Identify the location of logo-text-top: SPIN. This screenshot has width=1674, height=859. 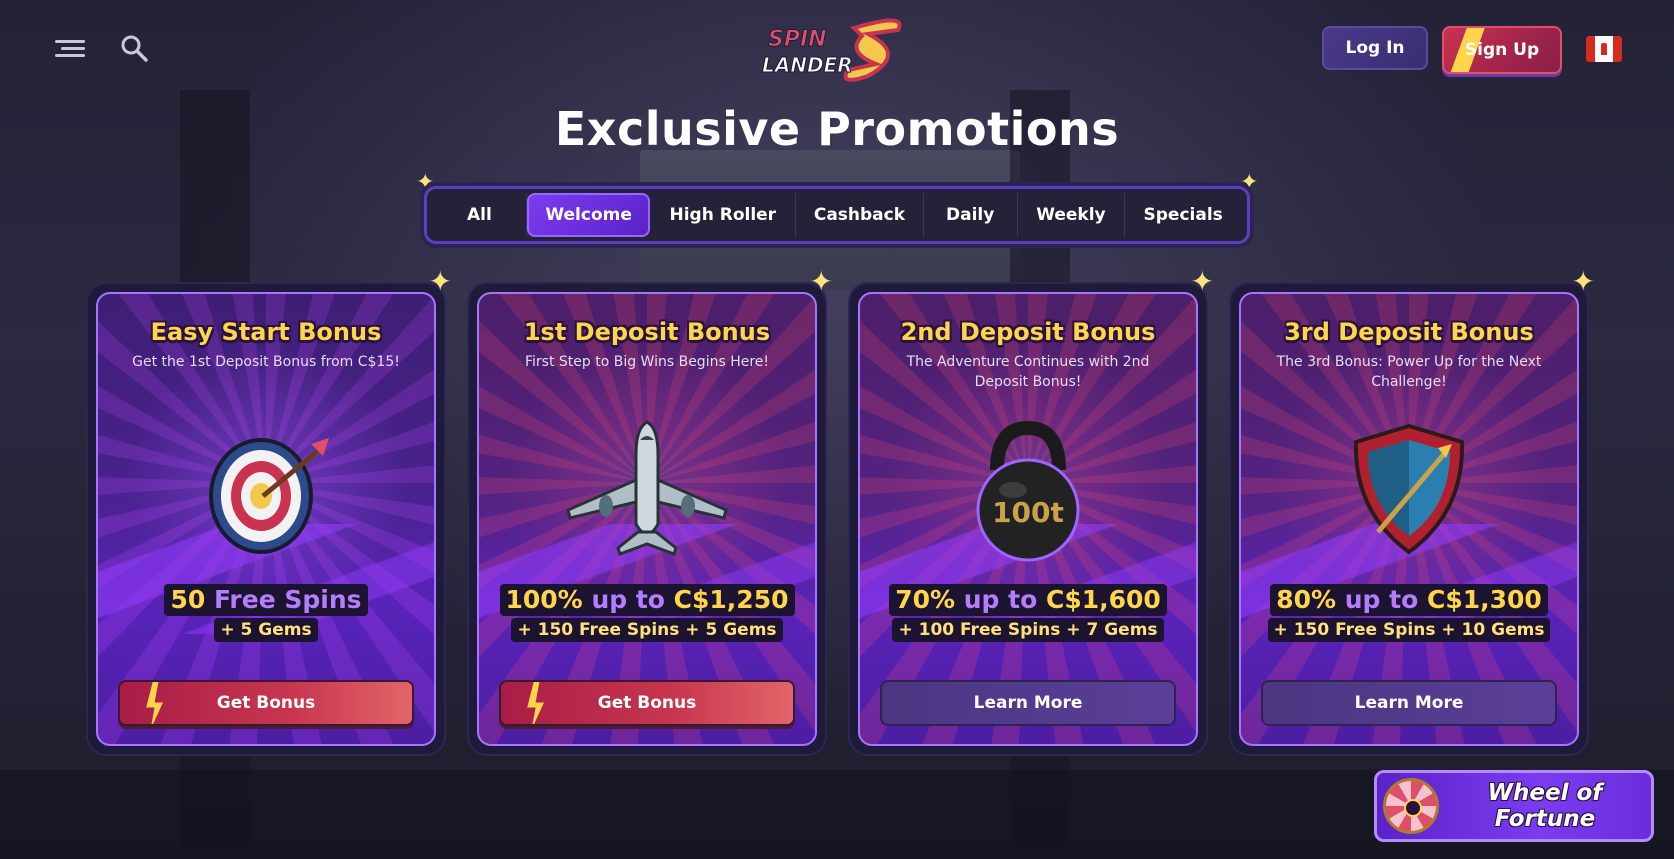
(797, 39).